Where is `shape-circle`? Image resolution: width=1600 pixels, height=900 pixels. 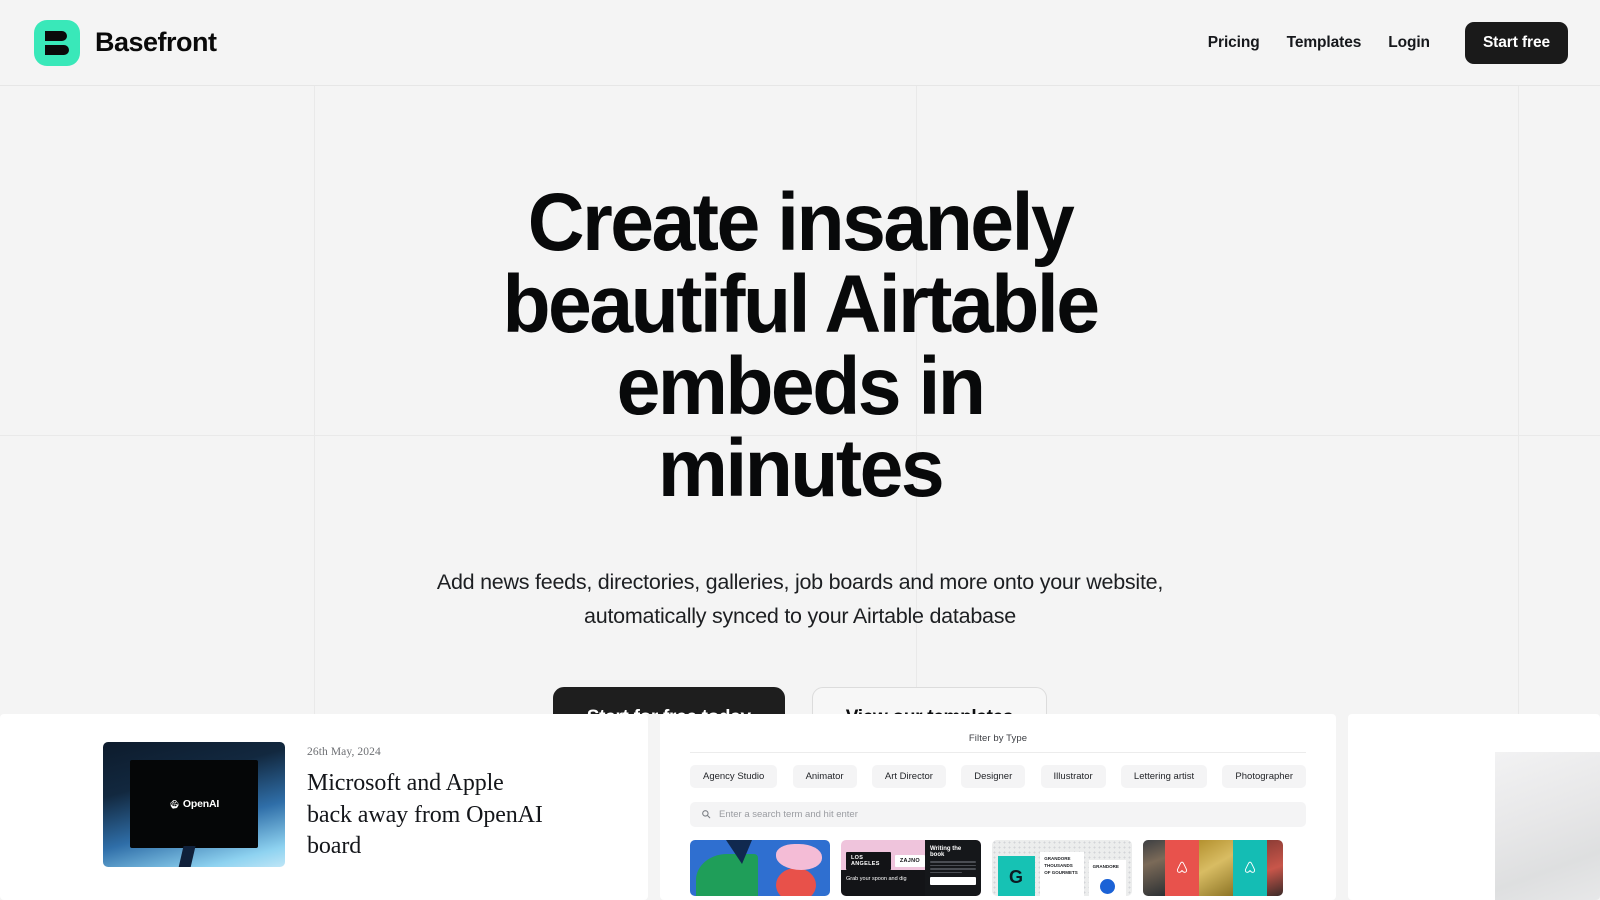
shape-circle is located at coordinates (796, 882).